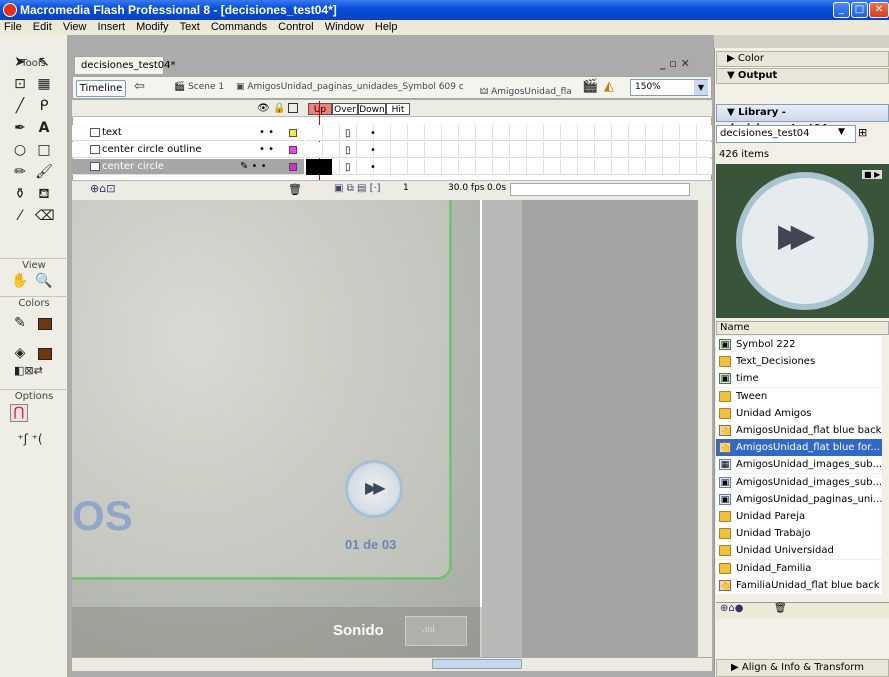 This screenshot has height=677, width=889. Describe the element at coordinates (799, 396) in the screenshot. I see `library-item: Tween` at that location.